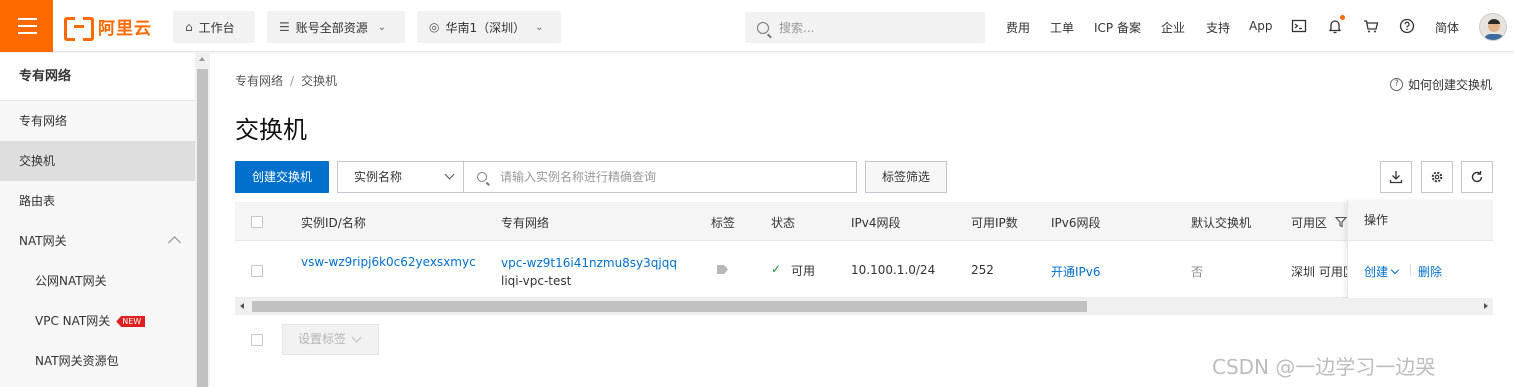  I want to click on column-header-vpc: 专有网络, so click(525, 223).